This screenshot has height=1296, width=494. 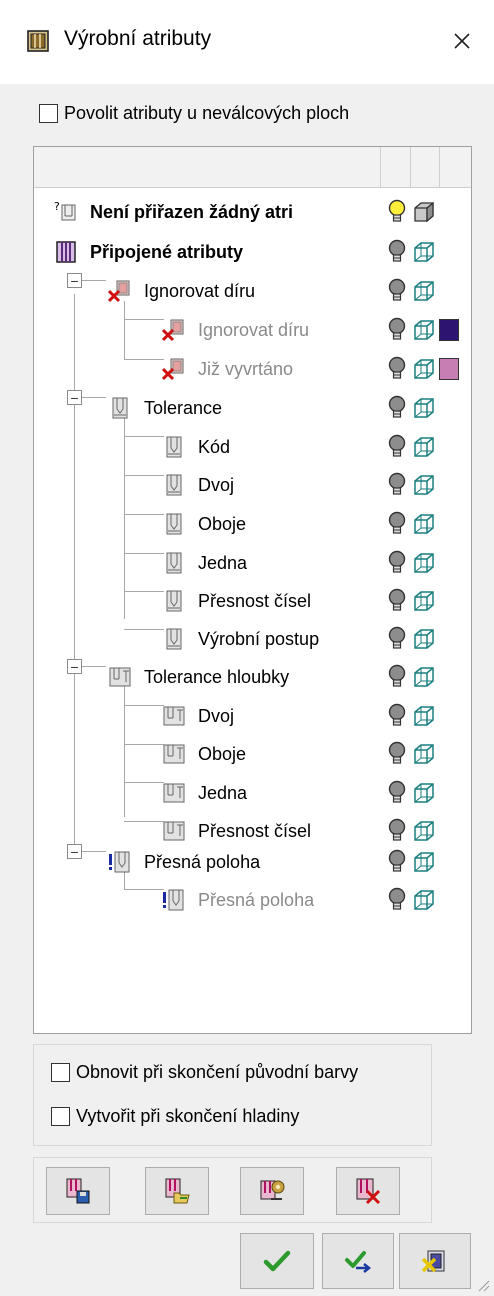 I want to click on tree-node-label: Přesná poloha, so click(x=256, y=899).